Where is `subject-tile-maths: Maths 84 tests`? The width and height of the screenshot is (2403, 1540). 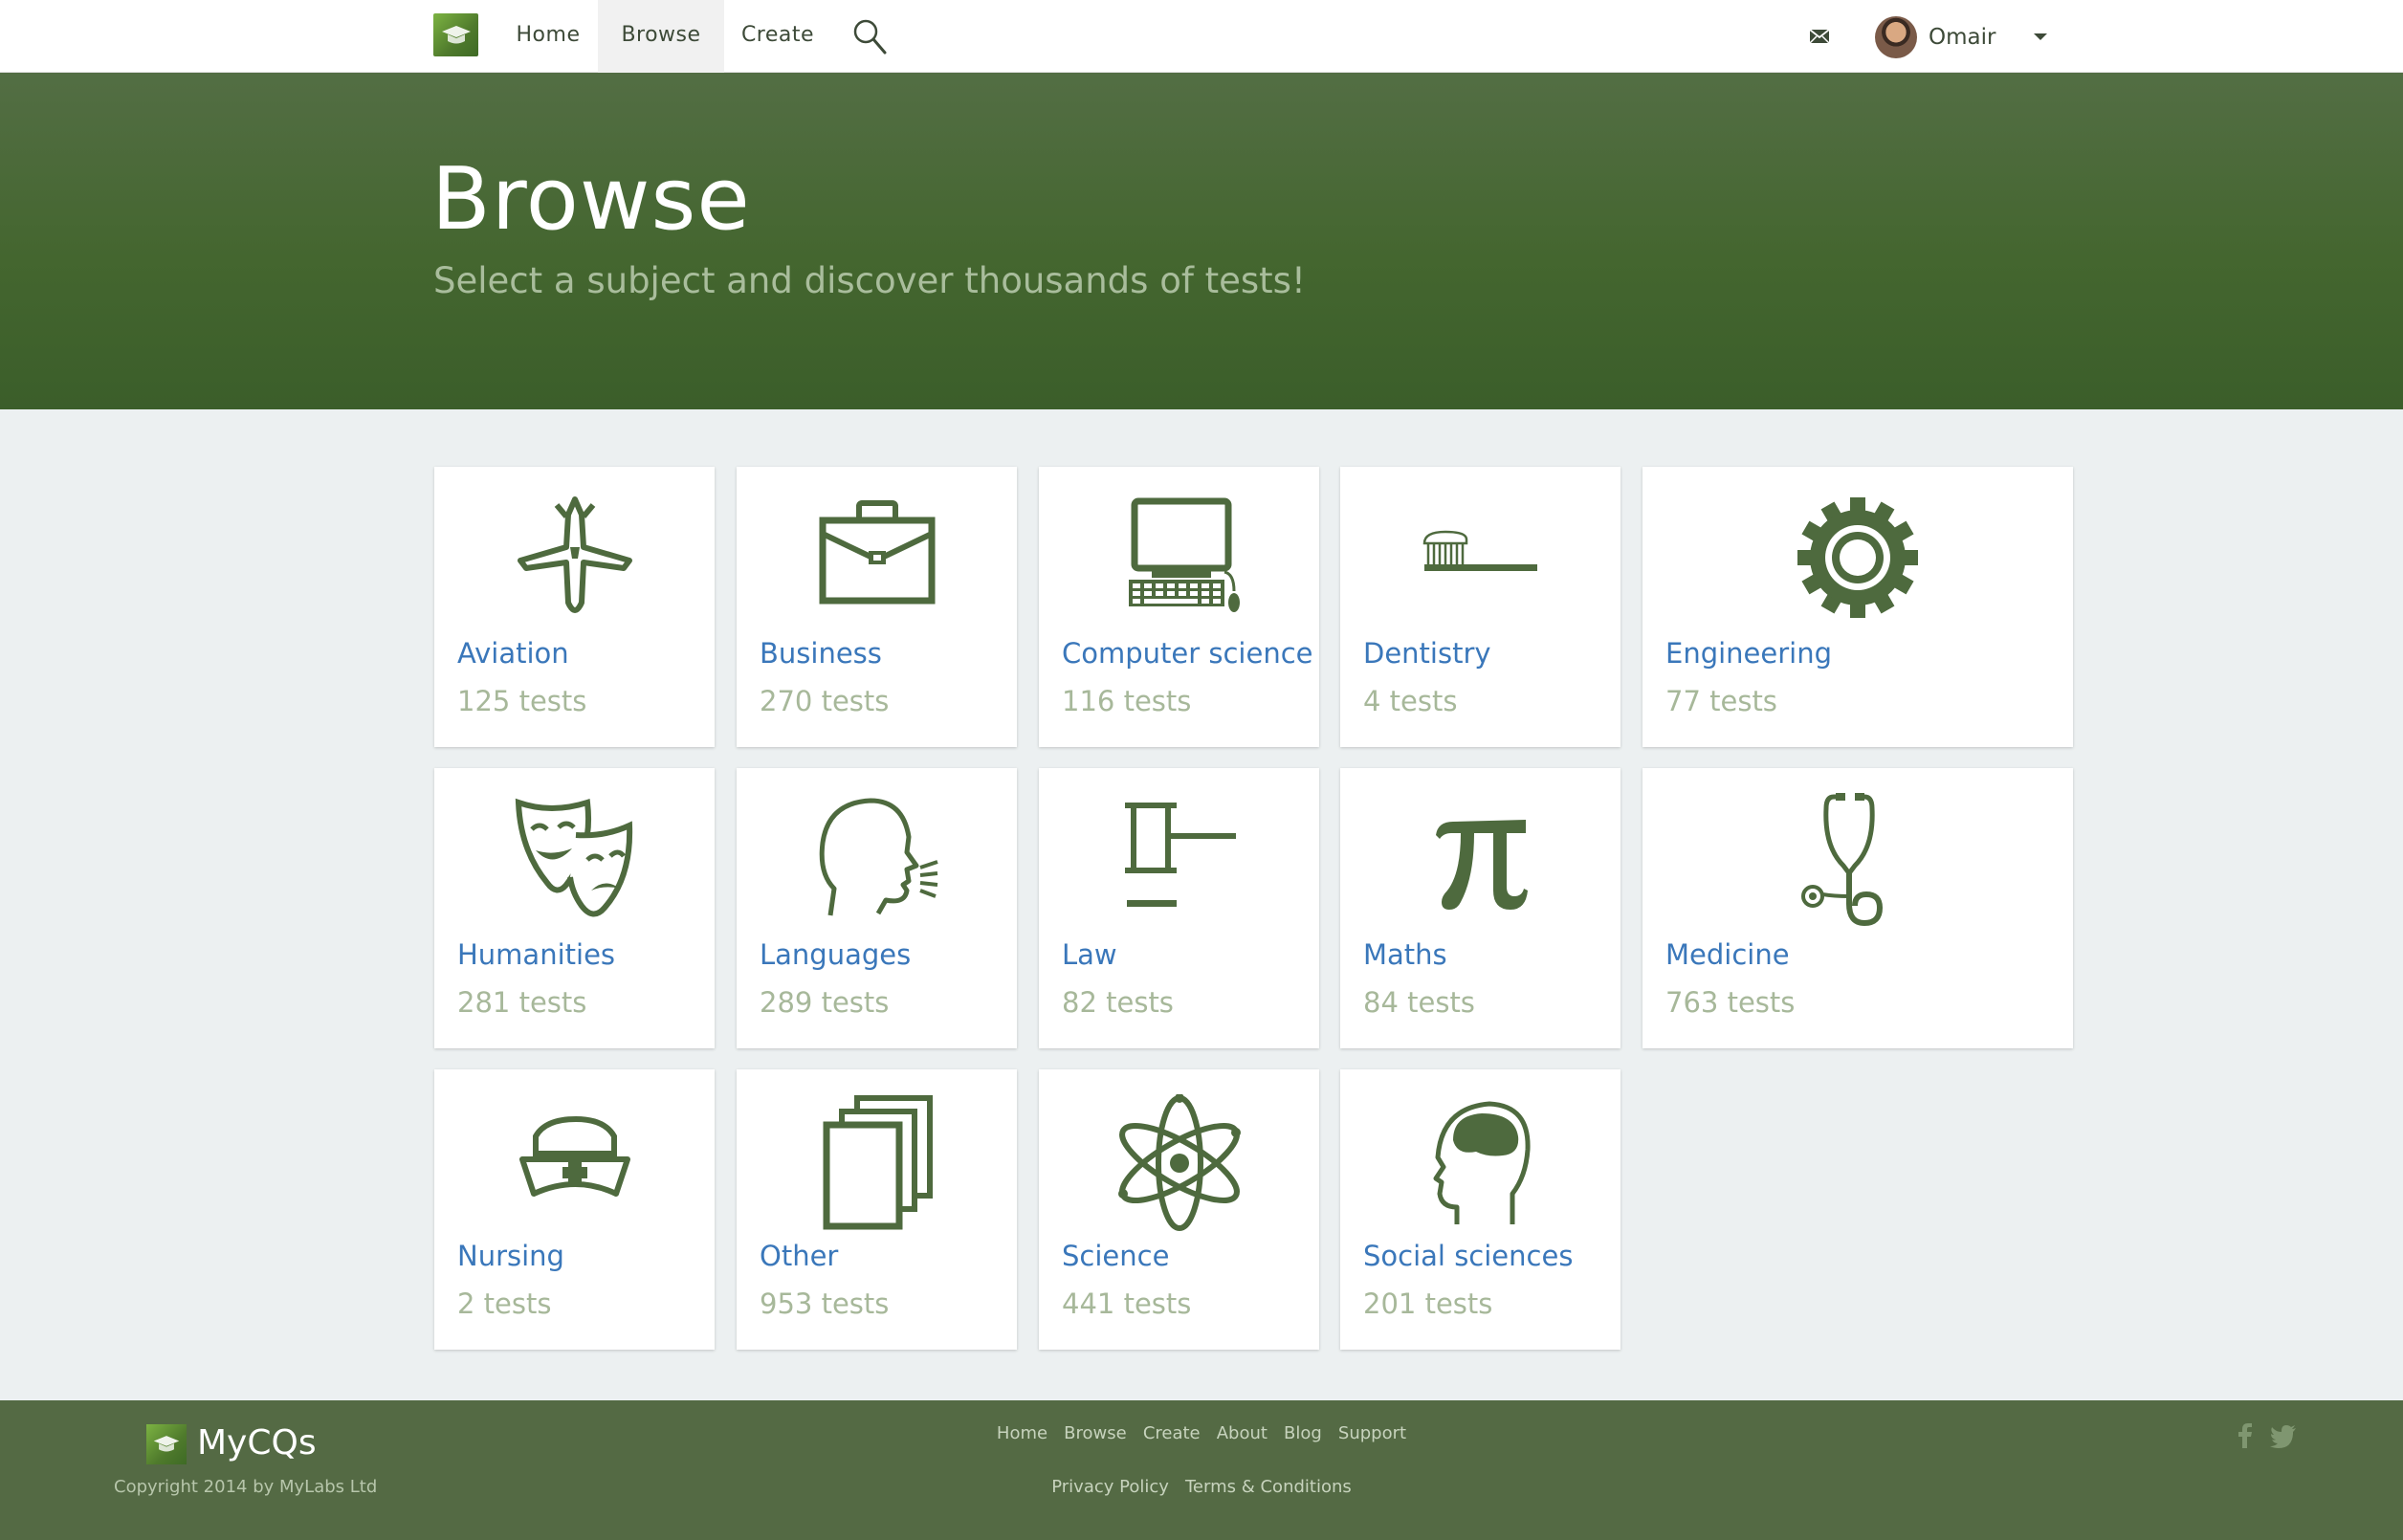 subject-tile-maths: Maths 84 tests is located at coordinates (1480, 908).